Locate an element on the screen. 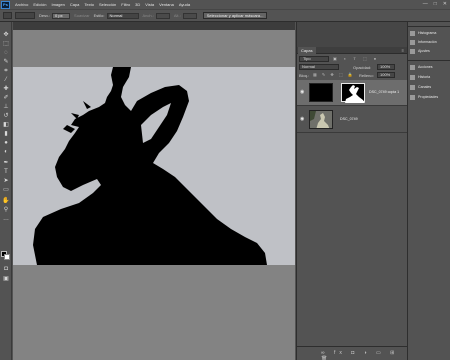 This screenshot has width=450, height=360. width-label: Anch.: is located at coordinates (148, 15).